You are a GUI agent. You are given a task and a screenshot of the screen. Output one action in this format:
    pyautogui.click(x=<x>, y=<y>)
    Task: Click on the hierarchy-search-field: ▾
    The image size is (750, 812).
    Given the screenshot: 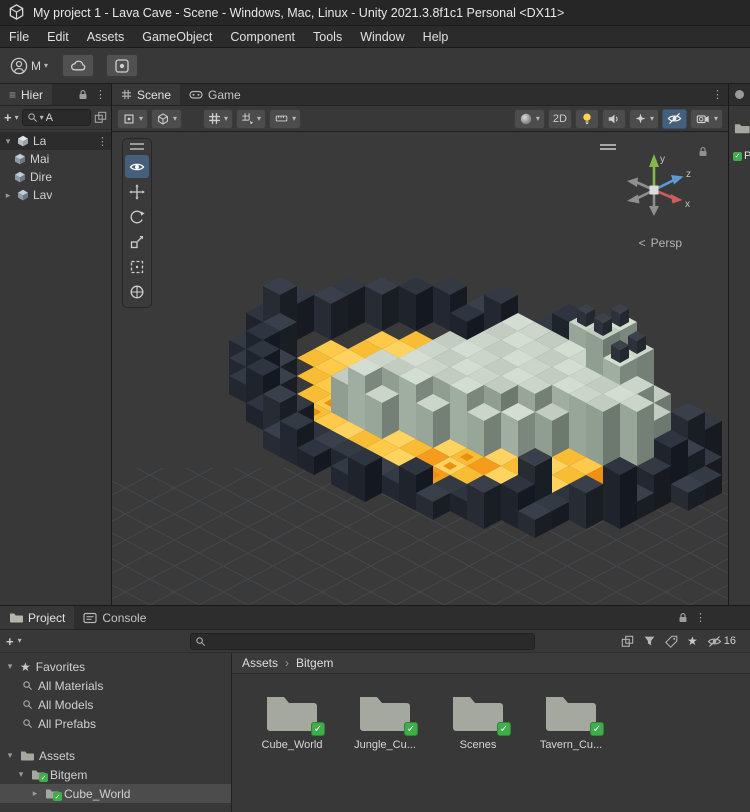 What is the action you would take?
    pyautogui.click(x=56, y=117)
    